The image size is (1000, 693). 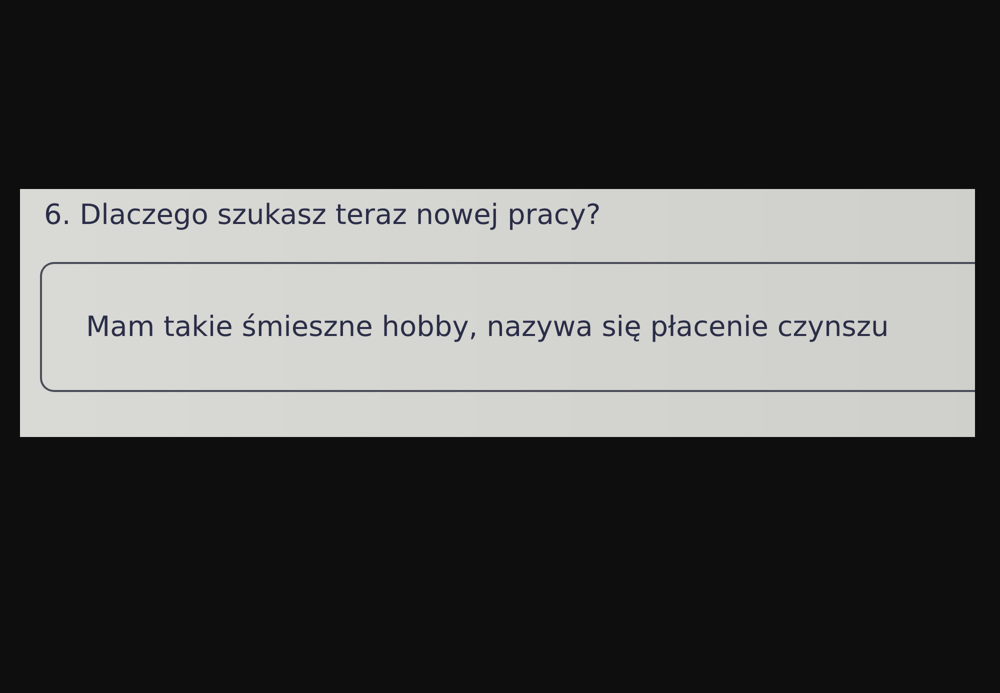 I want to click on question-text: 6. Dlaczego szukasz teraz nowej pracy?, so click(x=322, y=215).